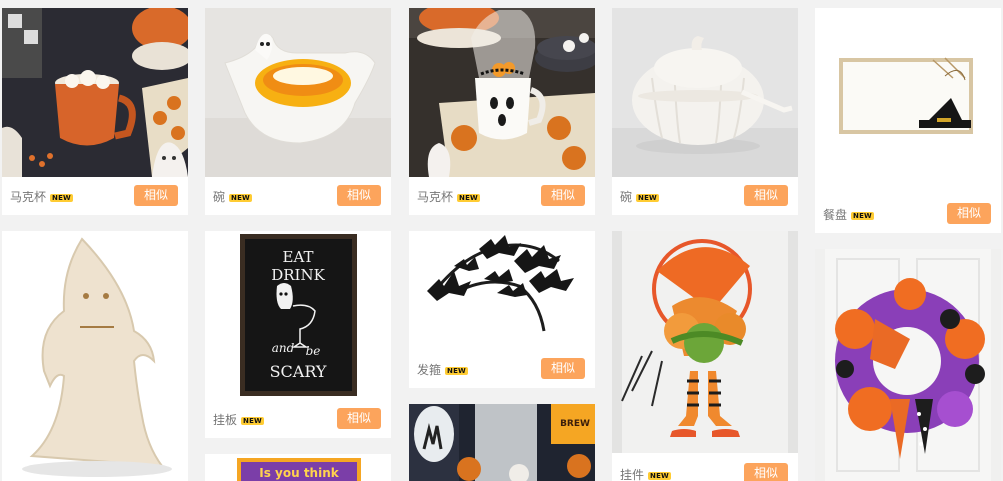 This screenshot has width=1003, height=481. I want to click on product-card-headband: 发箍 NEW 相似, so click(502, 309).